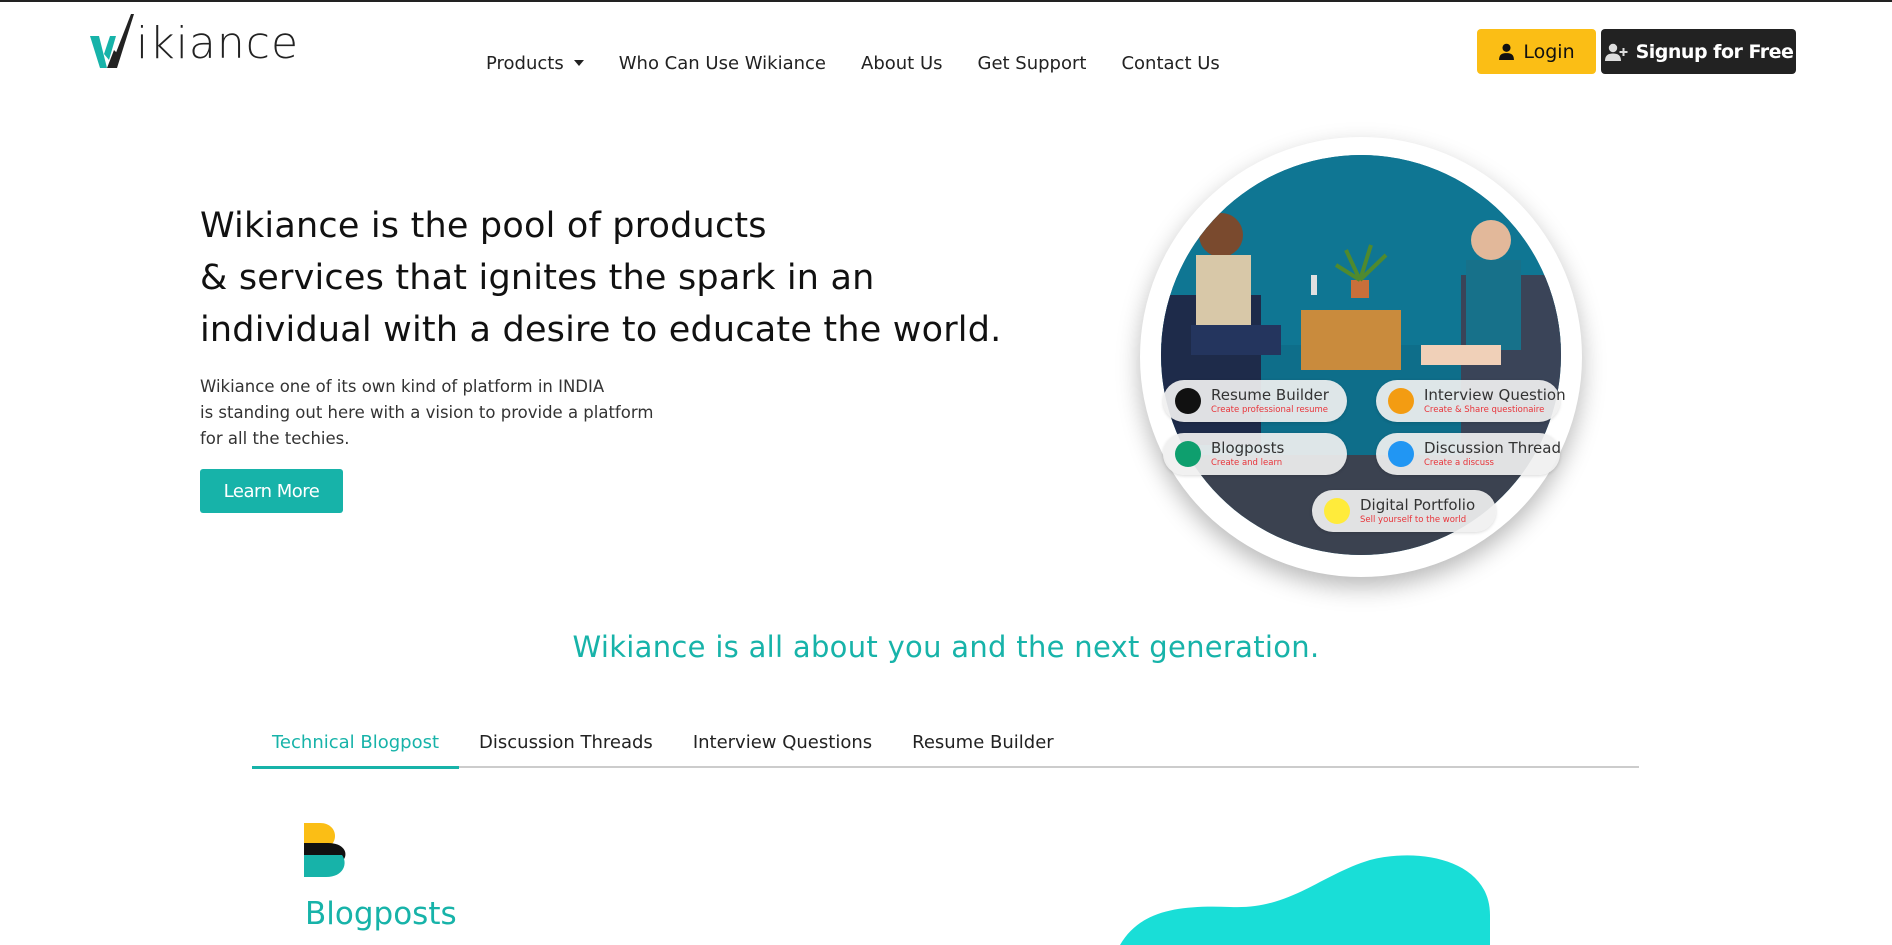 The width and height of the screenshot is (1892, 945). I want to click on pill-subtitle: Create professional resume, so click(1270, 409).